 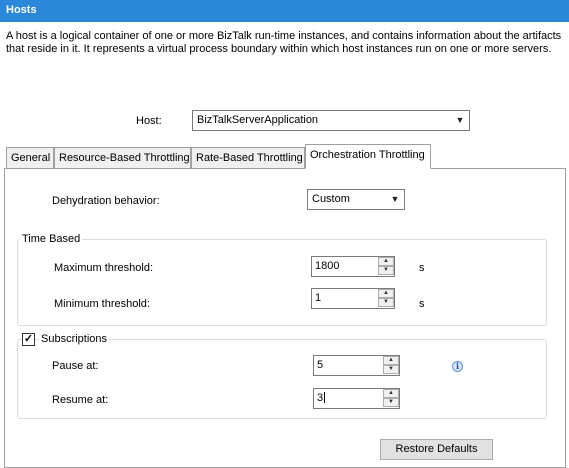 What do you see at coordinates (356, 398) in the screenshot?
I see `resume-at-stepper: 3 ▲ ▼` at bounding box center [356, 398].